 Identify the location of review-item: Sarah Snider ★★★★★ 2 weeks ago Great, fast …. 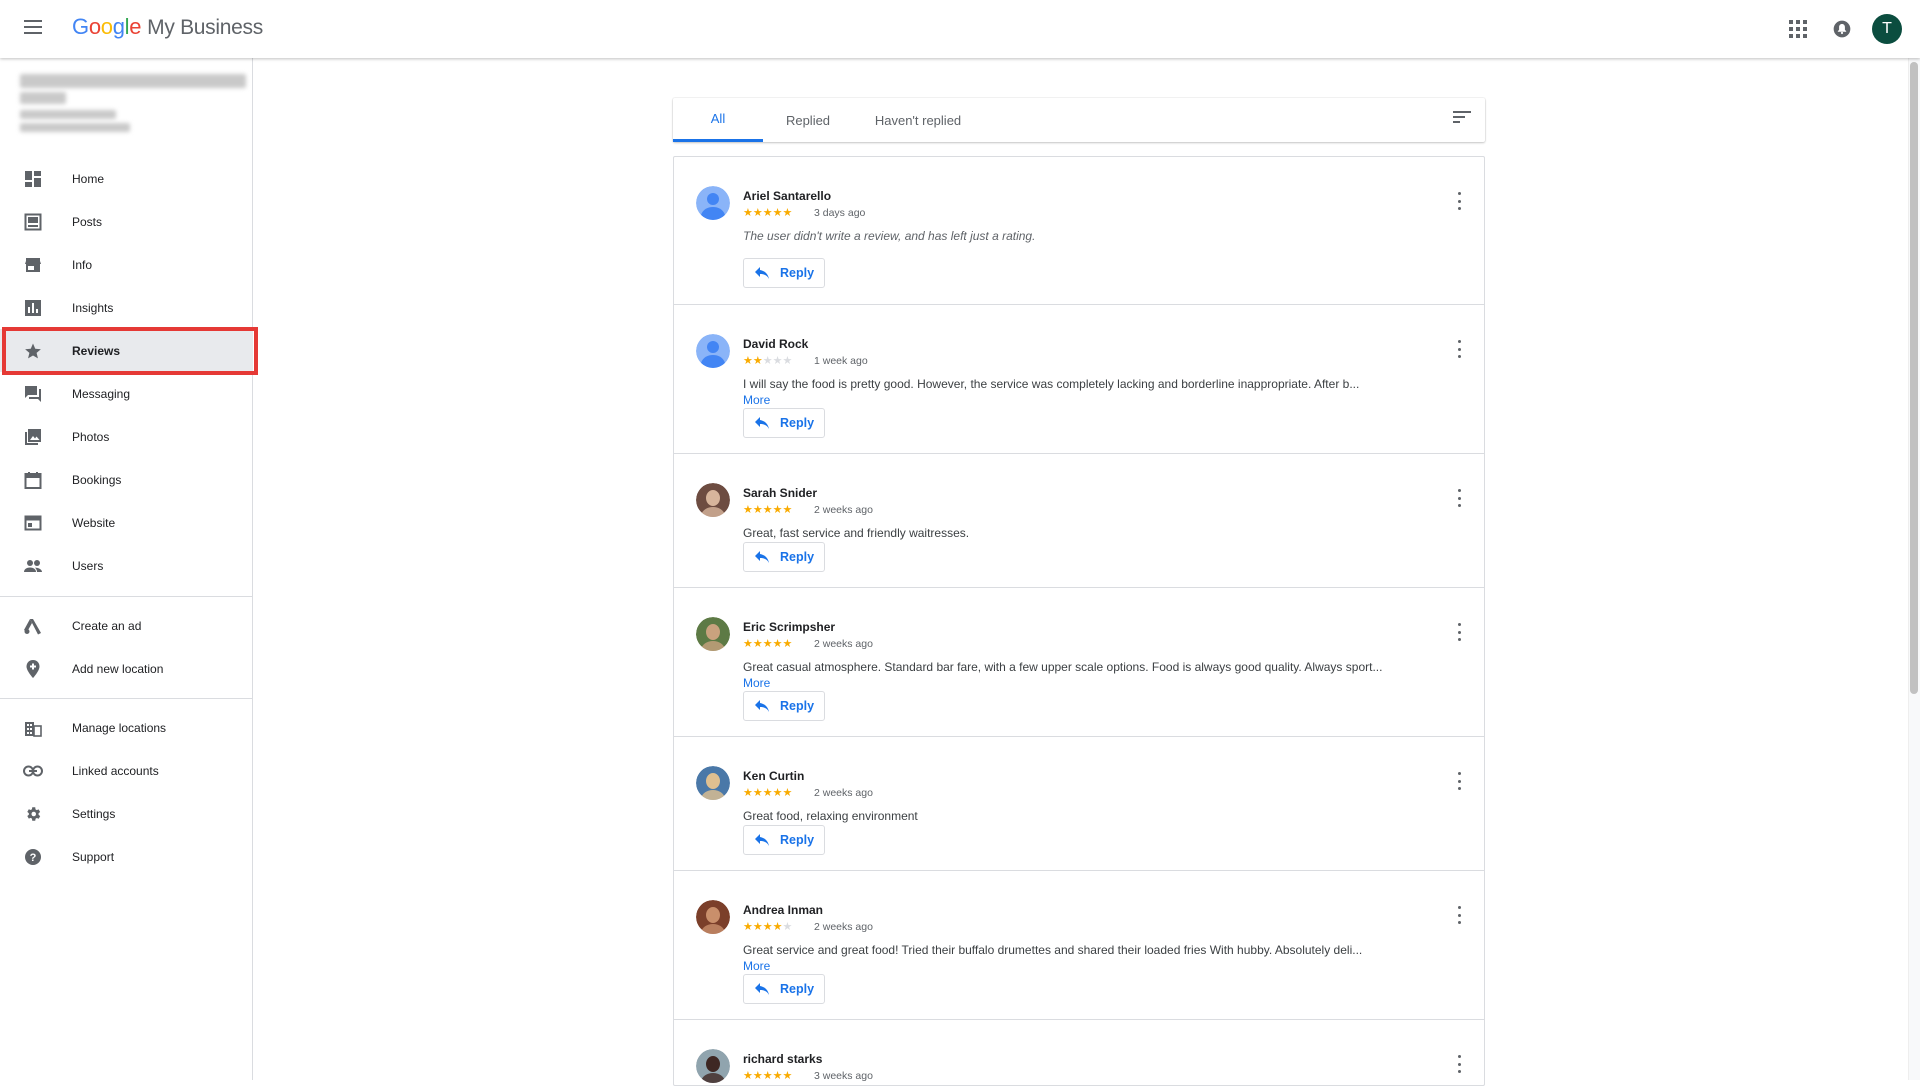
(1079, 521).